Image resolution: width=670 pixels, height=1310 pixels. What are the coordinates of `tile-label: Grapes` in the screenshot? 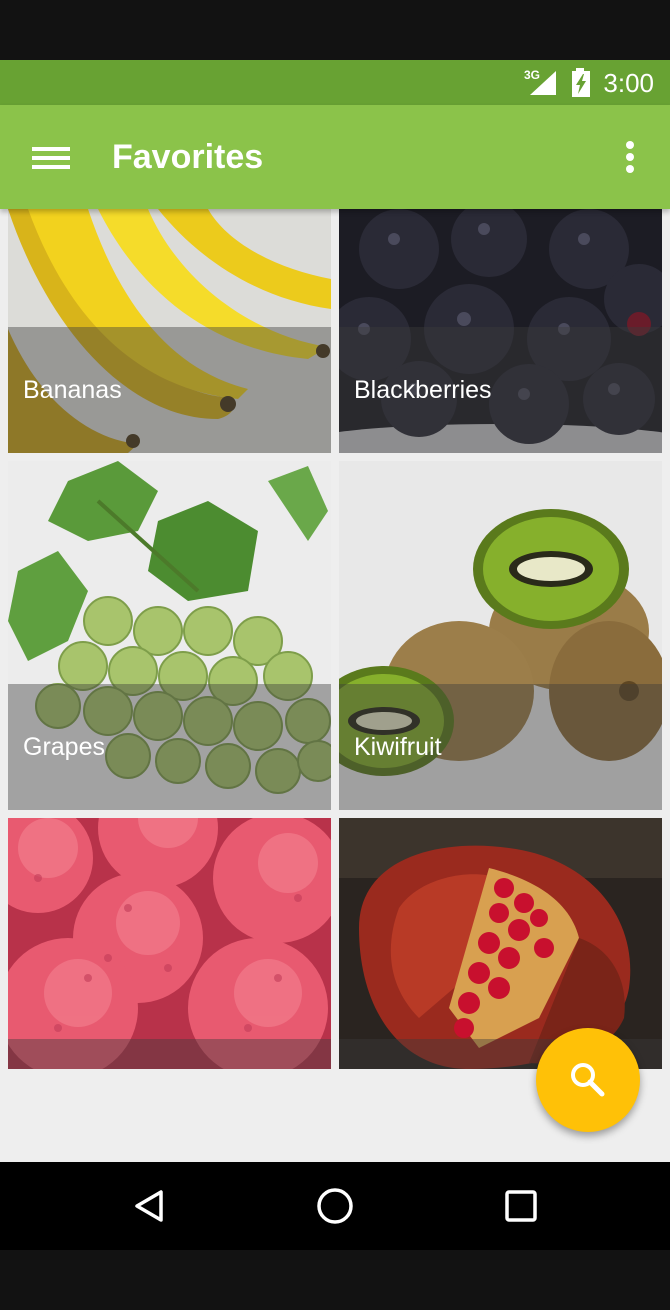 It's located at (64, 747).